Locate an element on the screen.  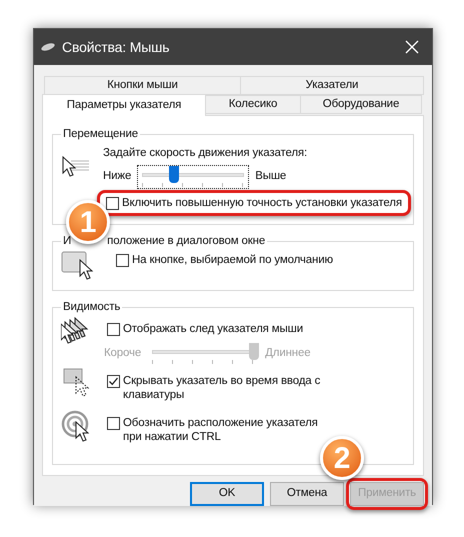
group-title: Видимость is located at coordinates (91, 307).